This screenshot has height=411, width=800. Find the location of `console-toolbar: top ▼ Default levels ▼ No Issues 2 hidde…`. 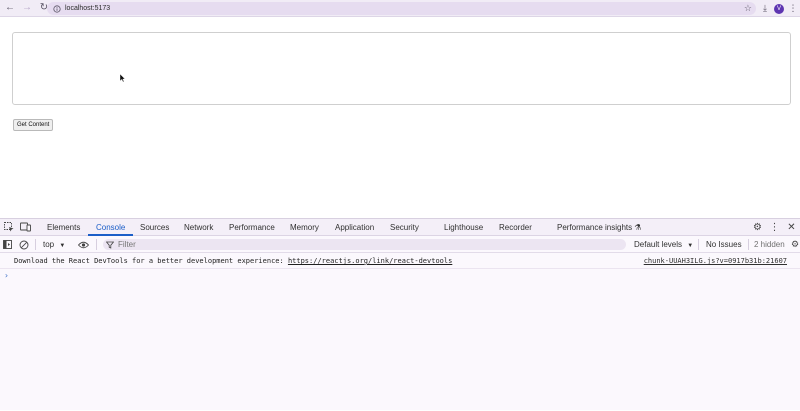

console-toolbar: top ▼ Default levels ▼ No Issues 2 hidde… is located at coordinates (400, 244).